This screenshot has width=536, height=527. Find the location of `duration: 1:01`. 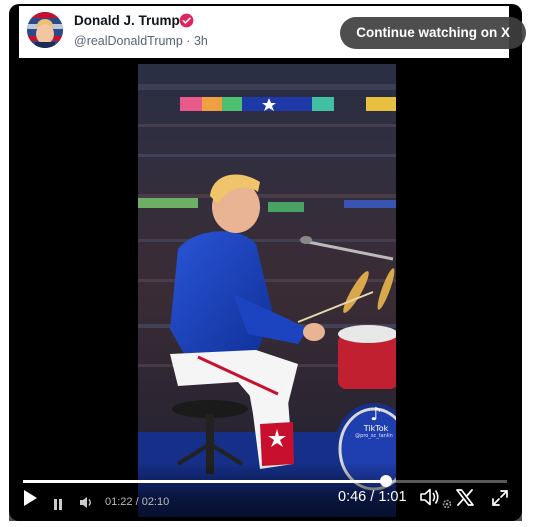

duration: 1:01 is located at coordinates (392, 497).